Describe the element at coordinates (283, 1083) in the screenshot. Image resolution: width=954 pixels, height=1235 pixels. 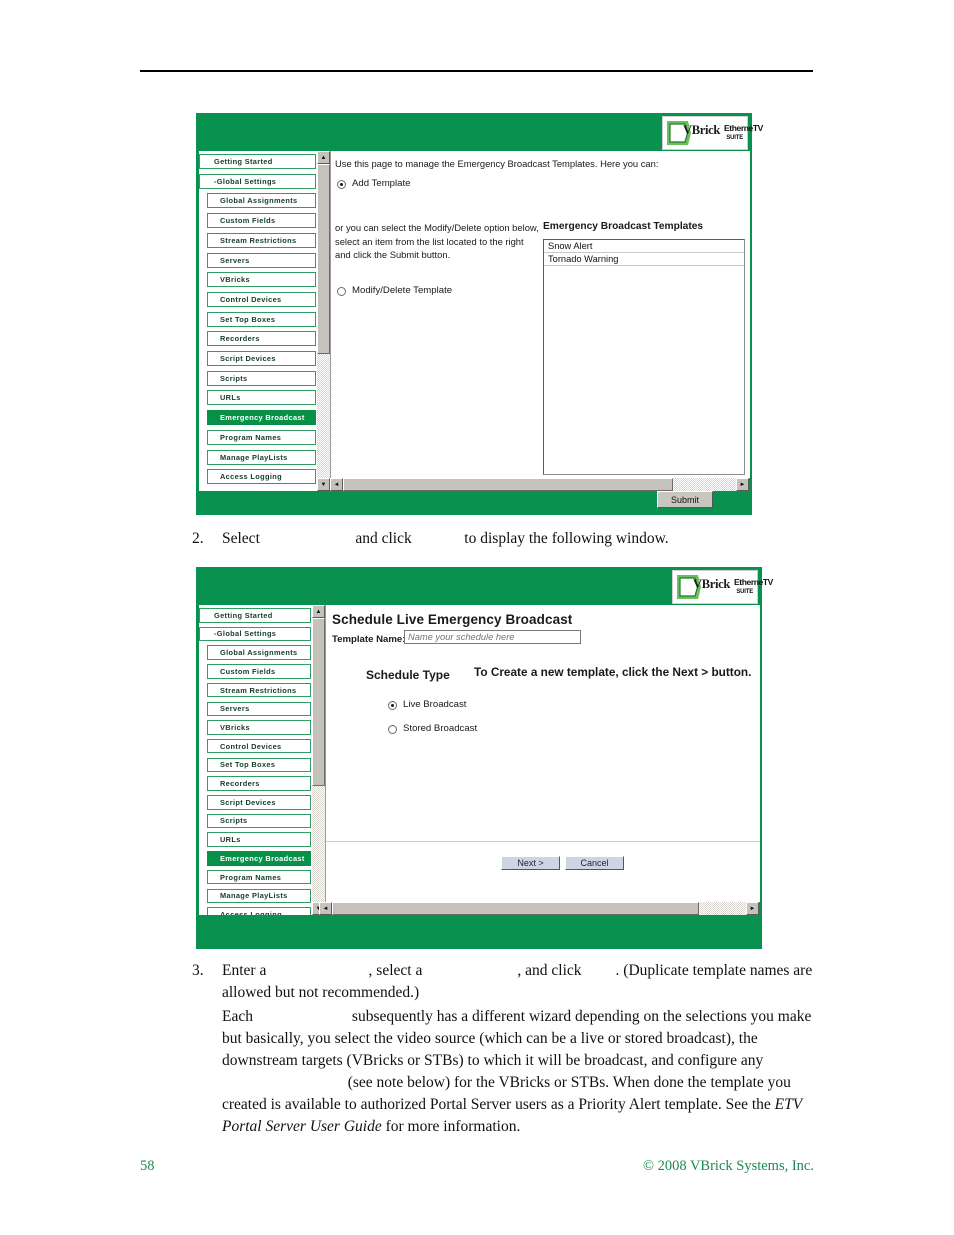
I see `hidden-term: Stream Restrictions` at that location.